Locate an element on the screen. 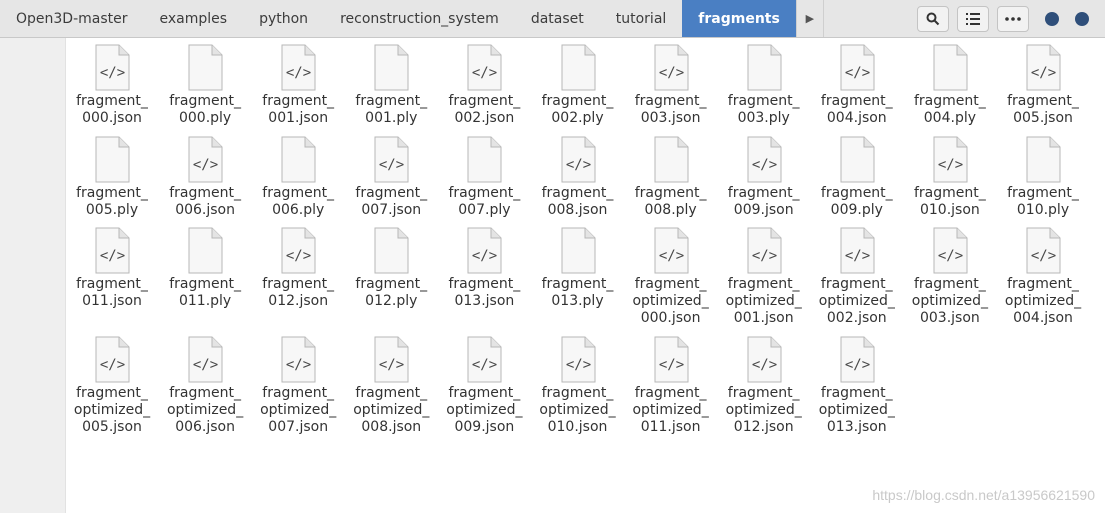 The height and width of the screenshot is (513, 1105). file-name-line: 003.json is located at coordinates (670, 118).